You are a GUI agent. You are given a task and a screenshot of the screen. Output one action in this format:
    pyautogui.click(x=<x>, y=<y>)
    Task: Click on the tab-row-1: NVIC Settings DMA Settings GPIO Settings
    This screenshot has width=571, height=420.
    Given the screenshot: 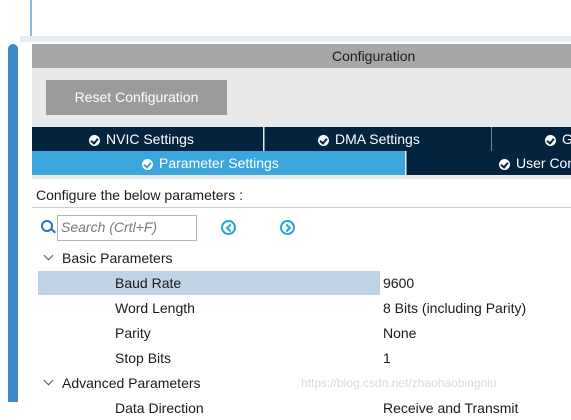 What is the action you would take?
    pyautogui.click(x=301, y=139)
    